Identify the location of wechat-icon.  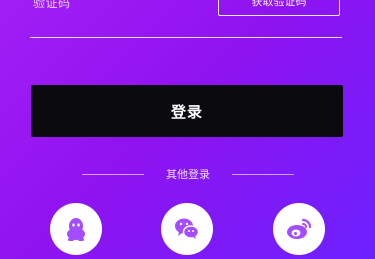
(187, 228).